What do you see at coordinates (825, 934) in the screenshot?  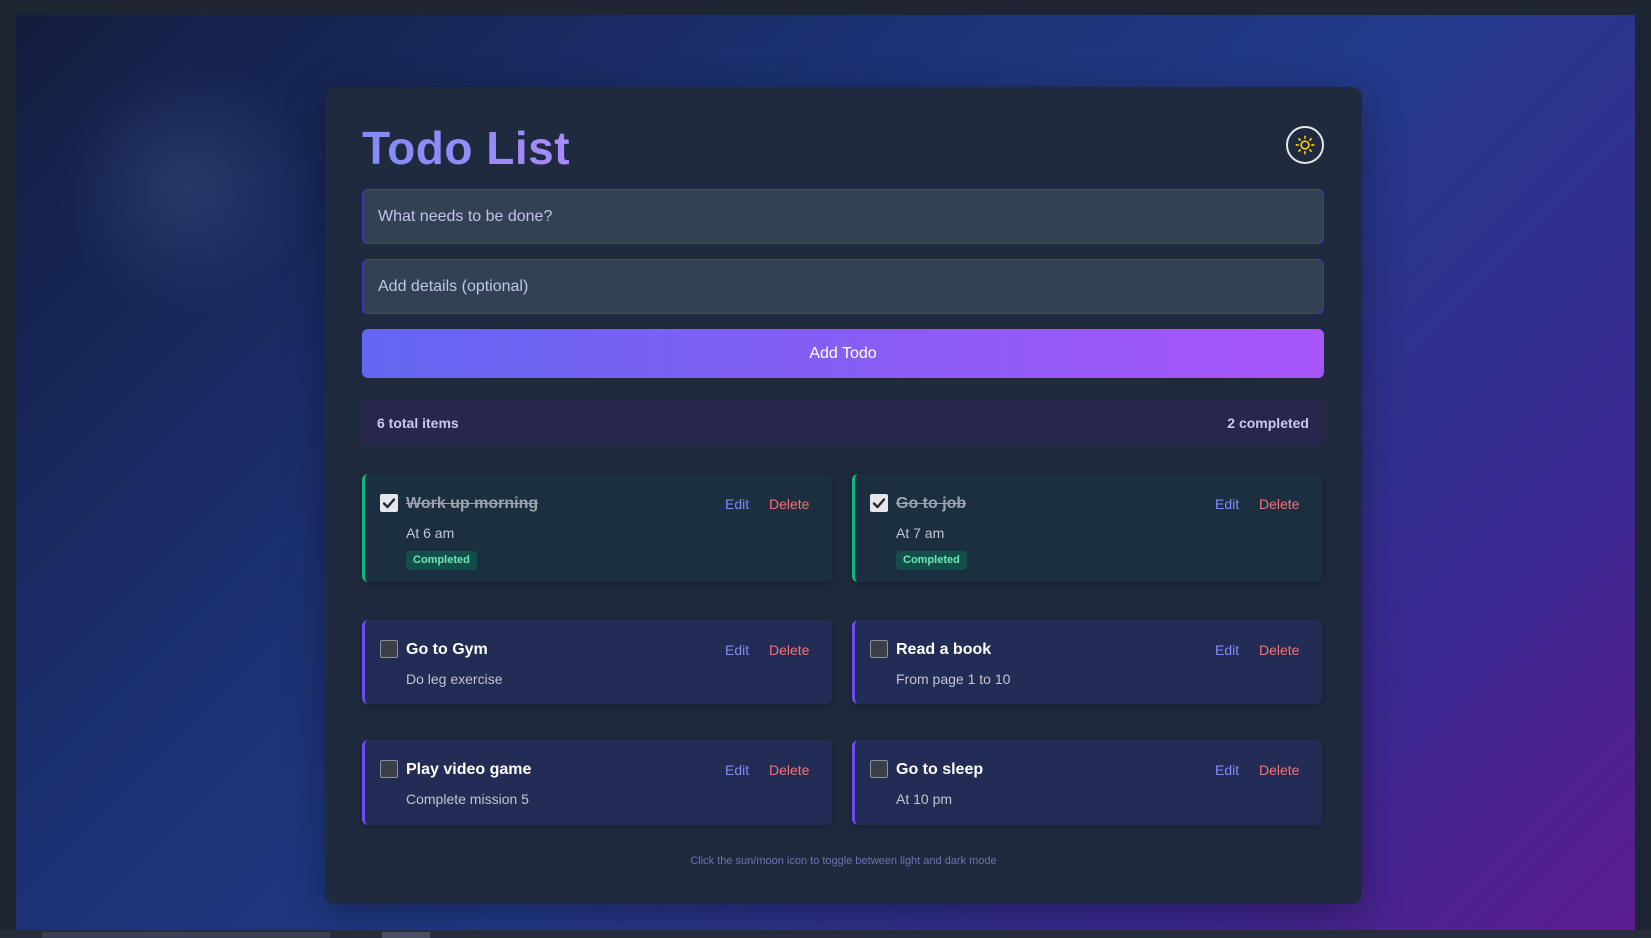 I see `taskbar-strip` at bounding box center [825, 934].